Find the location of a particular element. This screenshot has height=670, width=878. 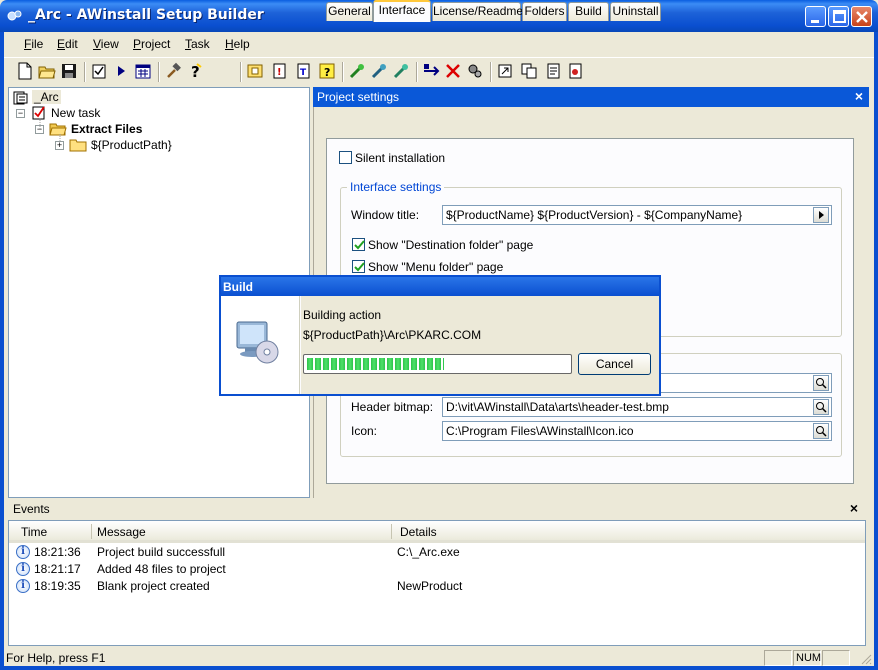

save-icon is located at coordinates (69, 71).